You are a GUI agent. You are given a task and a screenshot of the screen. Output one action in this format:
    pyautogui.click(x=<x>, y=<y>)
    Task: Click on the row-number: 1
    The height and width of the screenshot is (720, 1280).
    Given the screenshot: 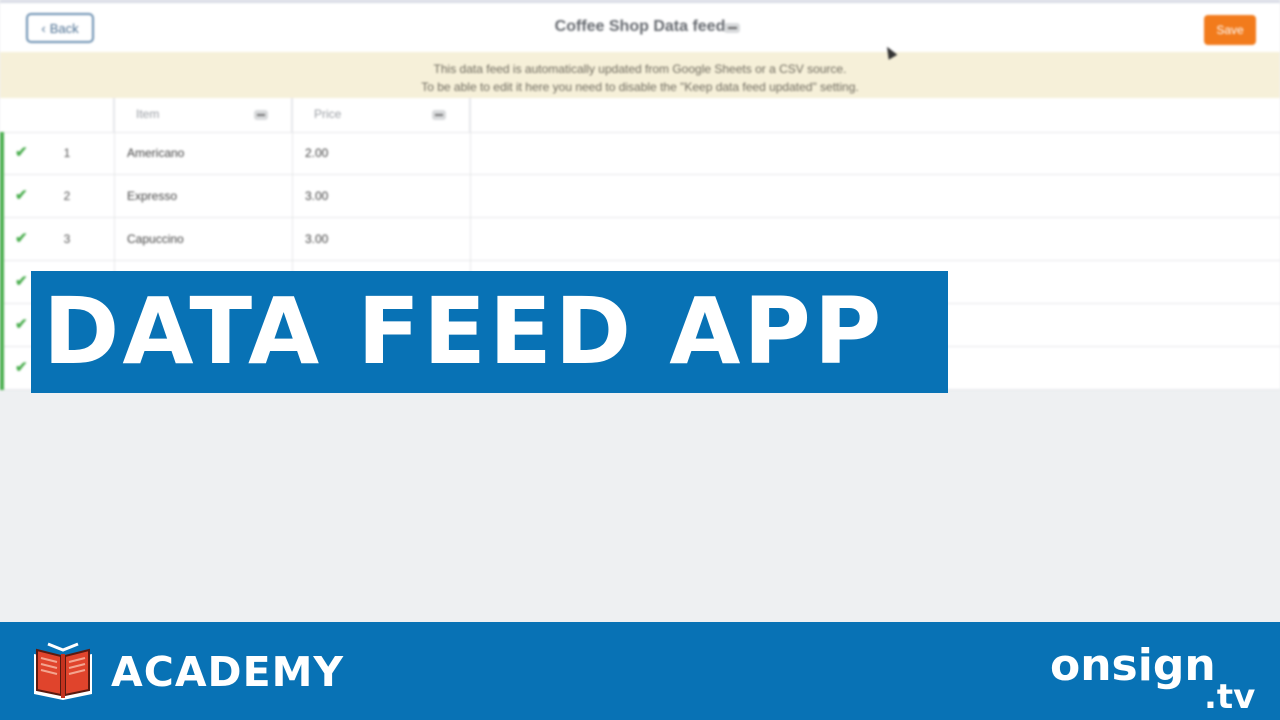 What is the action you would take?
    pyautogui.click(x=67, y=153)
    